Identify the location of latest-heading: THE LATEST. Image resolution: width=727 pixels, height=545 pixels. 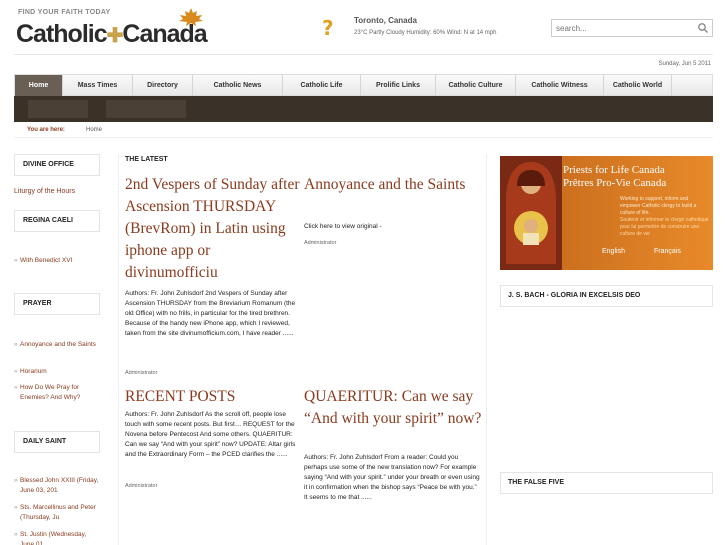
(146, 159).